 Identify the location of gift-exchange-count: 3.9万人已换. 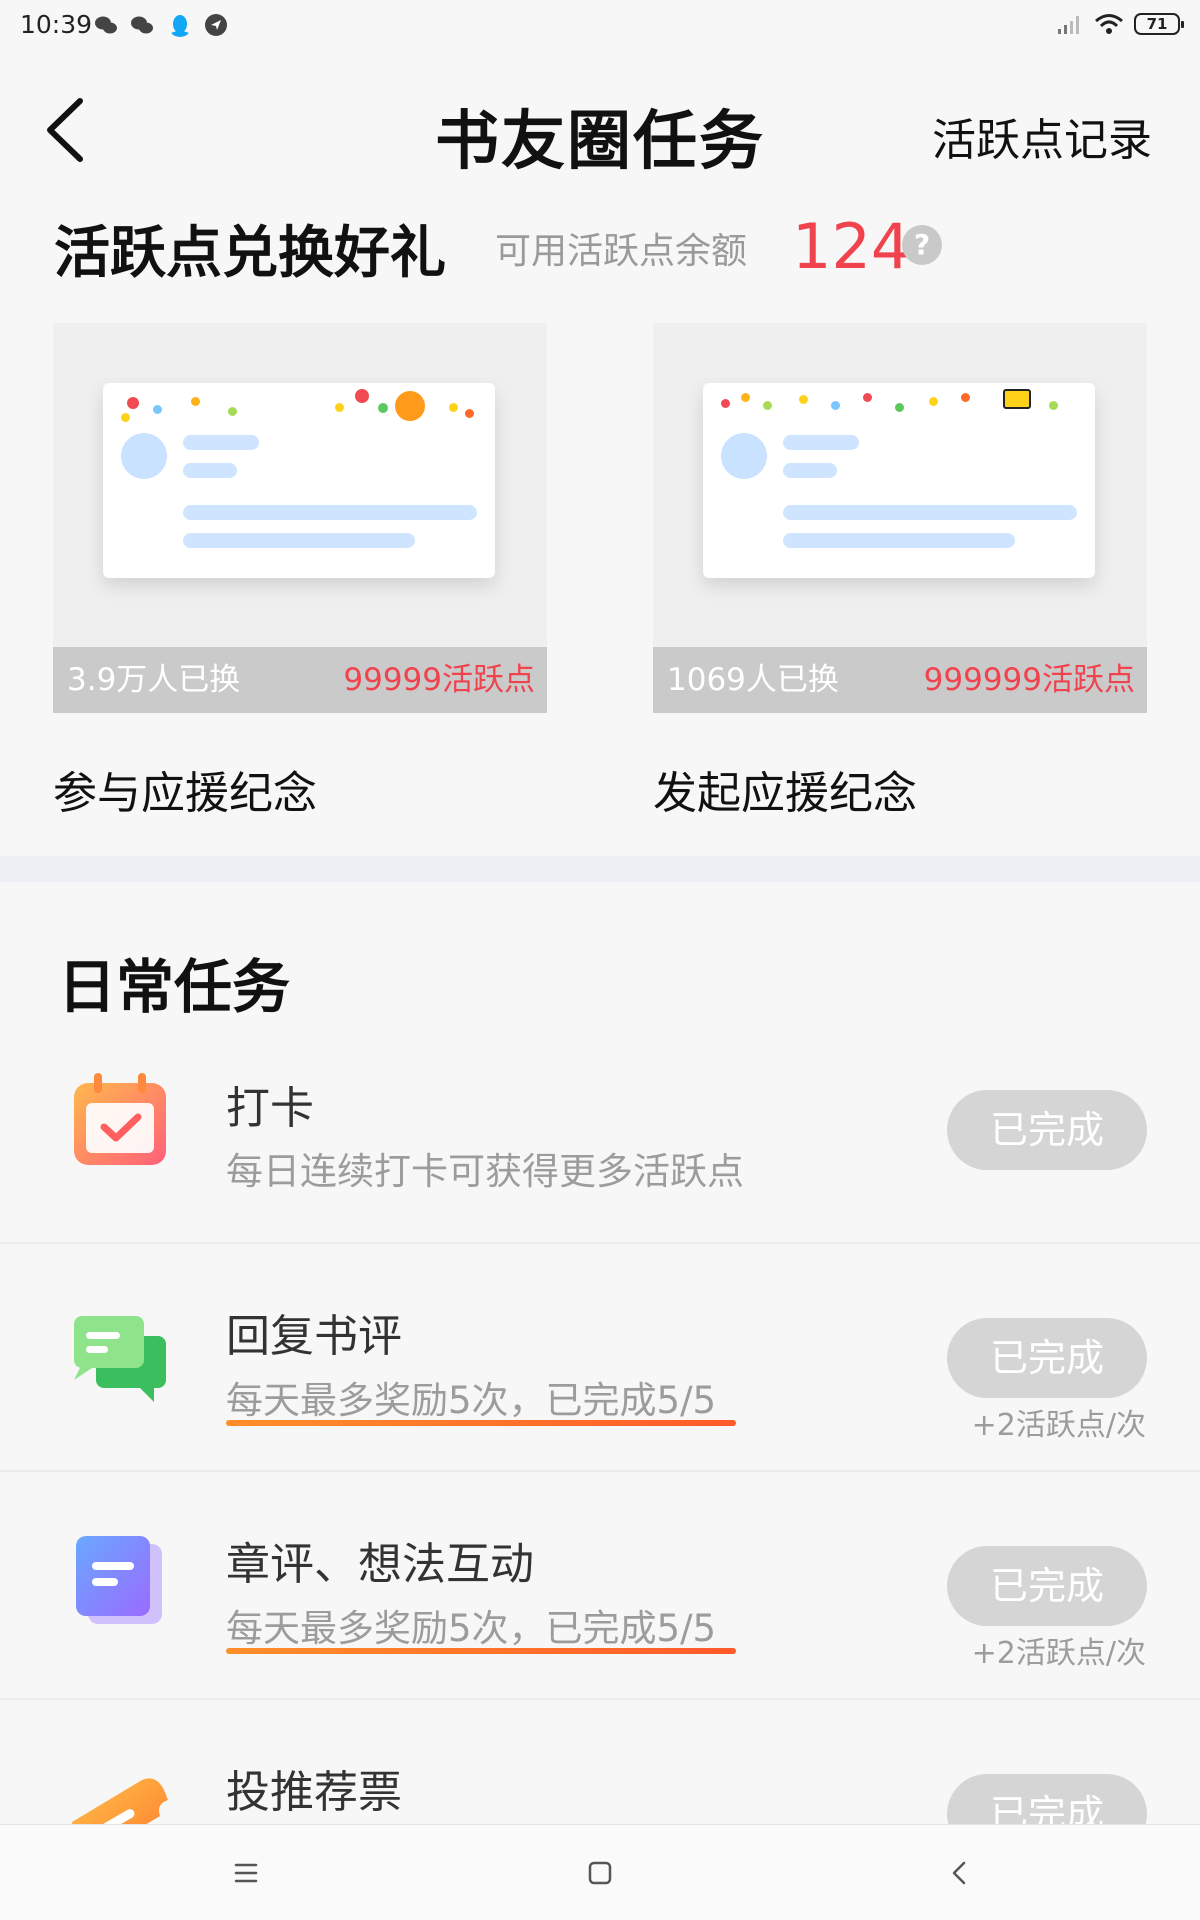
(154, 680).